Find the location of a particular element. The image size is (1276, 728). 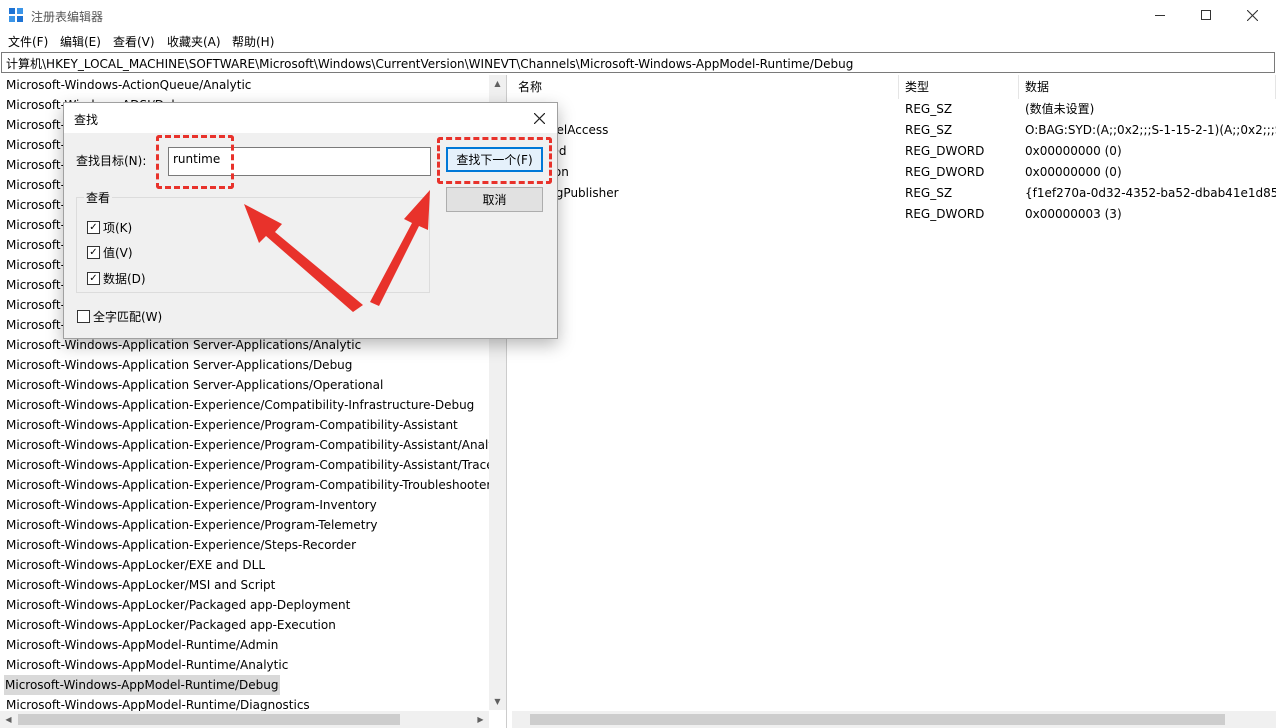

title-bar: 注册表编辑器 is located at coordinates (638, 15).